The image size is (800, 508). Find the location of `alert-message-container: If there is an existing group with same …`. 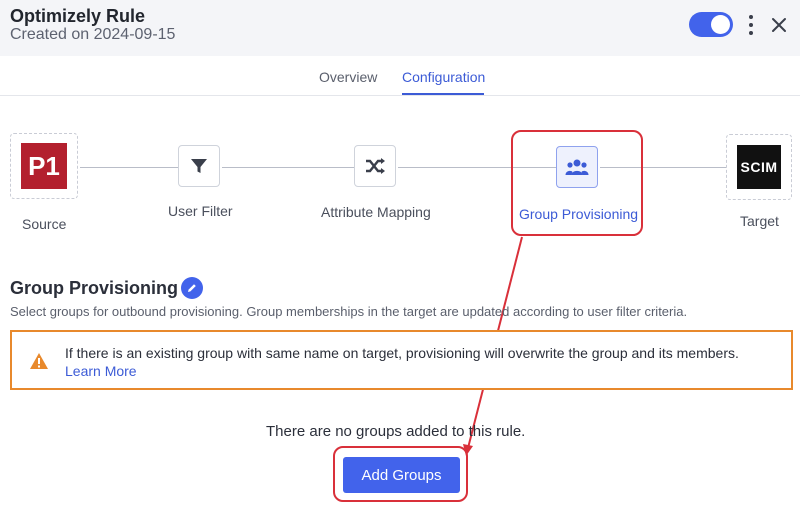

alert-message-container: If there is an existing group with same … is located at coordinates (415, 362).